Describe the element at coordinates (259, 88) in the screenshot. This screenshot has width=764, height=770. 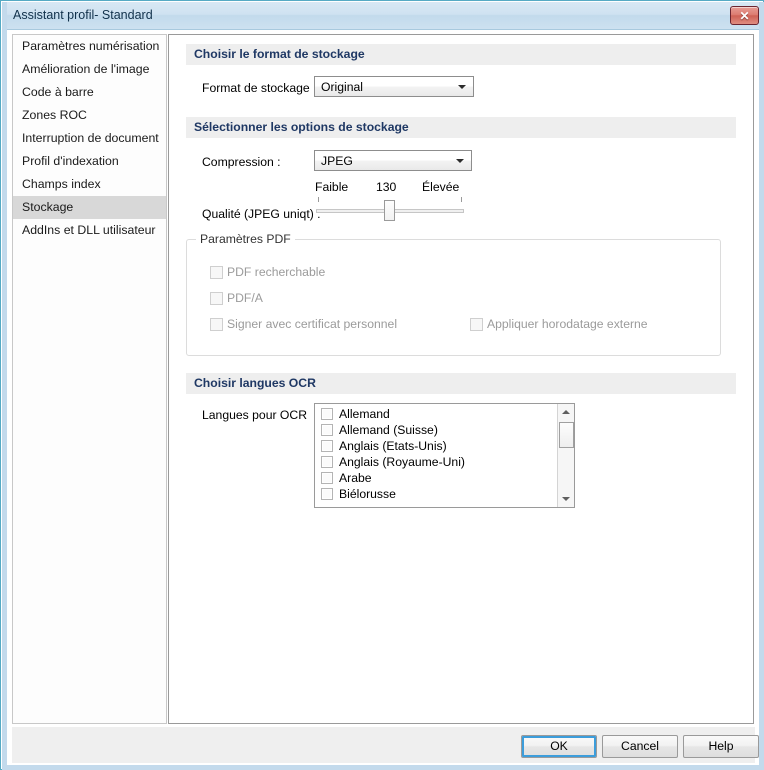
I see `storage-format-label: Format de stockage :` at that location.